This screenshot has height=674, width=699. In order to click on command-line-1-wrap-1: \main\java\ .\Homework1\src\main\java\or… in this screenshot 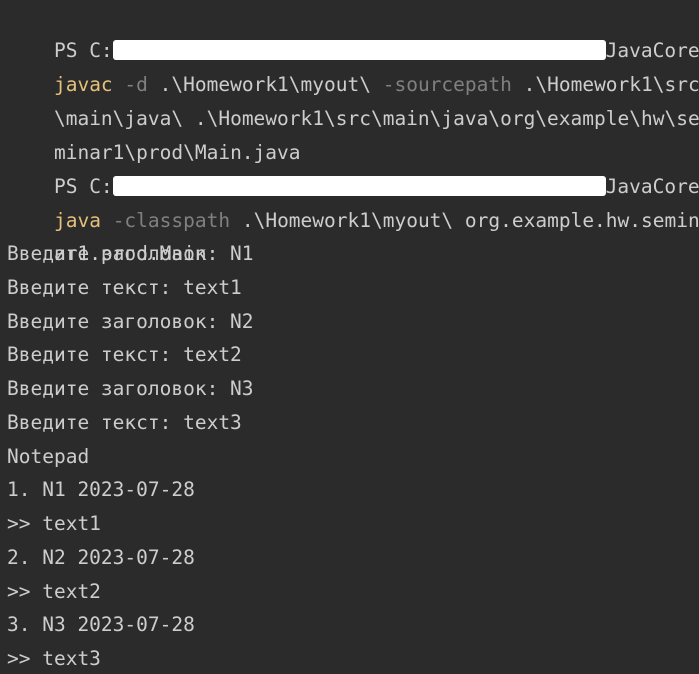, I will do `click(353, 99)`.